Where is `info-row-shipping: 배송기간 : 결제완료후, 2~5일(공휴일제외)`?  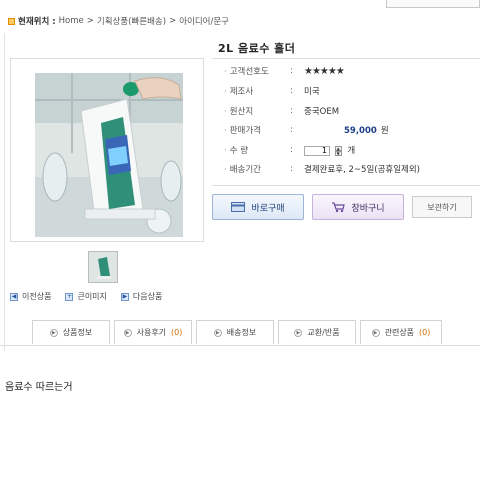 info-row-shipping: 배송기간 : 결제완료후, 2~5일(공휴일제외) is located at coordinates (346, 169).